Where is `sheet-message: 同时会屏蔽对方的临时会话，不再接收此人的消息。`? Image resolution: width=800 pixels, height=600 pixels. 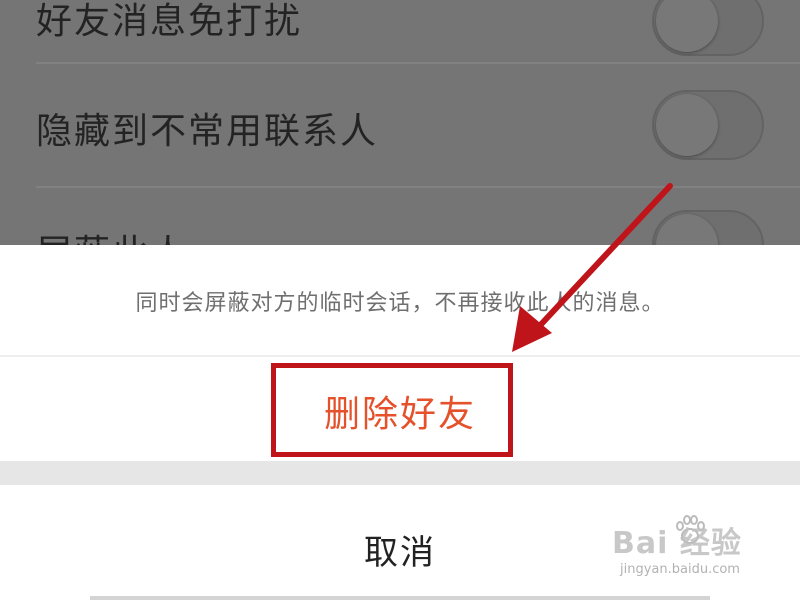 sheet-message: 同时会屏蔽对方的临时会话，不再接收此人的消息。 is located at coordinates (400, 303).